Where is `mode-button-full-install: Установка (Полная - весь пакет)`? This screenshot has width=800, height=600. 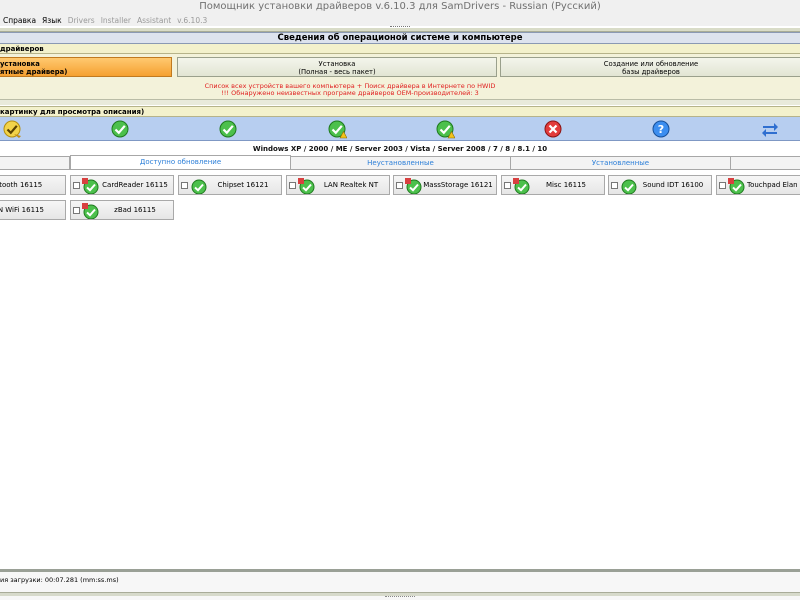 mode-button-full-install: Установка (Полная - весь пакет) is located at coordinates (337, 67).